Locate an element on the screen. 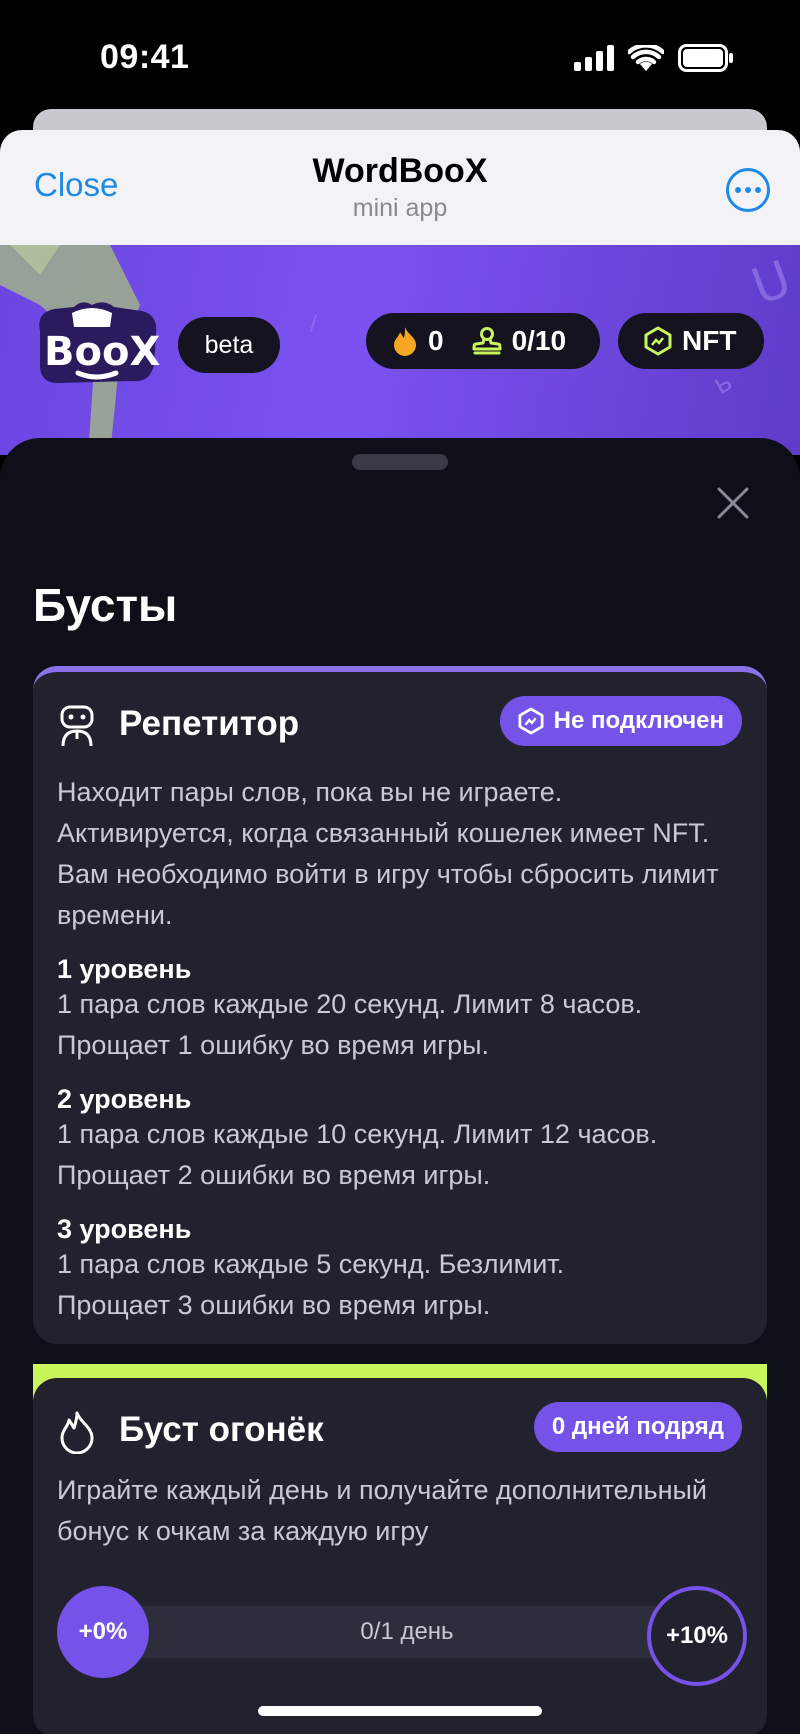 This screenshot has height=1734, width=800. more-icon is located at coordinates (748, 190).